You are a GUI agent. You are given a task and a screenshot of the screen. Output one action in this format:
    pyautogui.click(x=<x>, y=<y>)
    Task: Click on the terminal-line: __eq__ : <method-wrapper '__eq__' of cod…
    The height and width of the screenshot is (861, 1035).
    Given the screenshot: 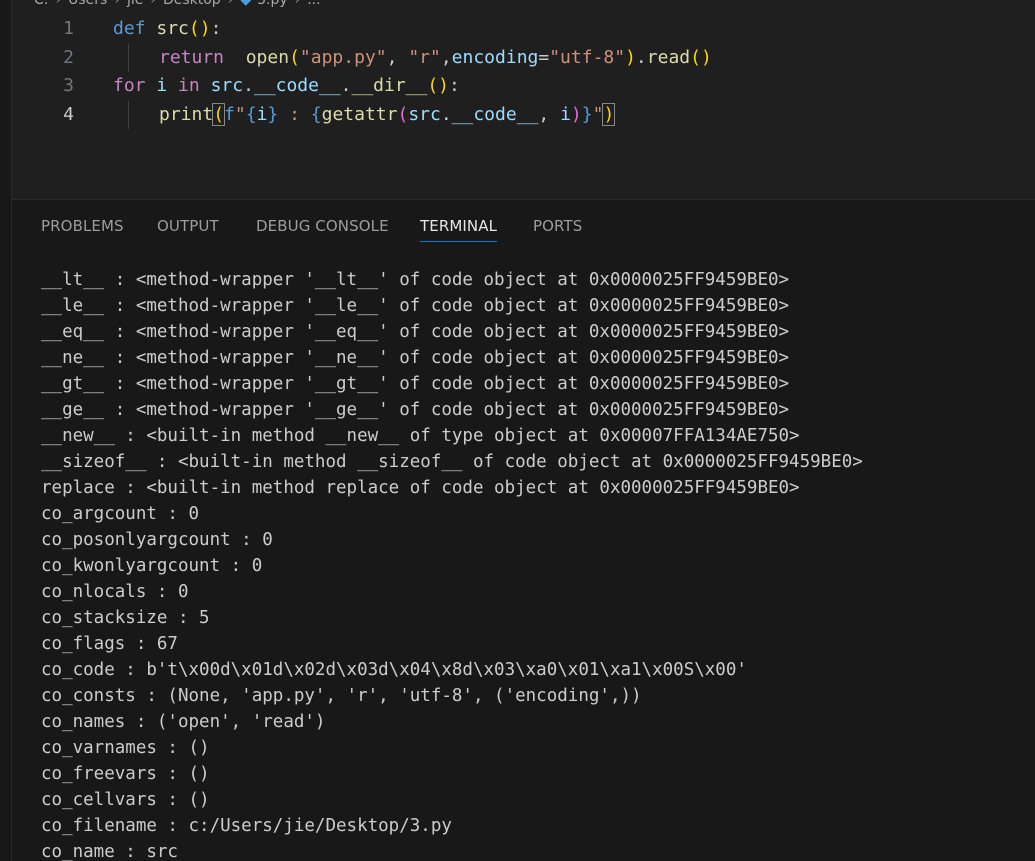 What is the action you would take?
    pyautogui.click(x=415, y=332)
    